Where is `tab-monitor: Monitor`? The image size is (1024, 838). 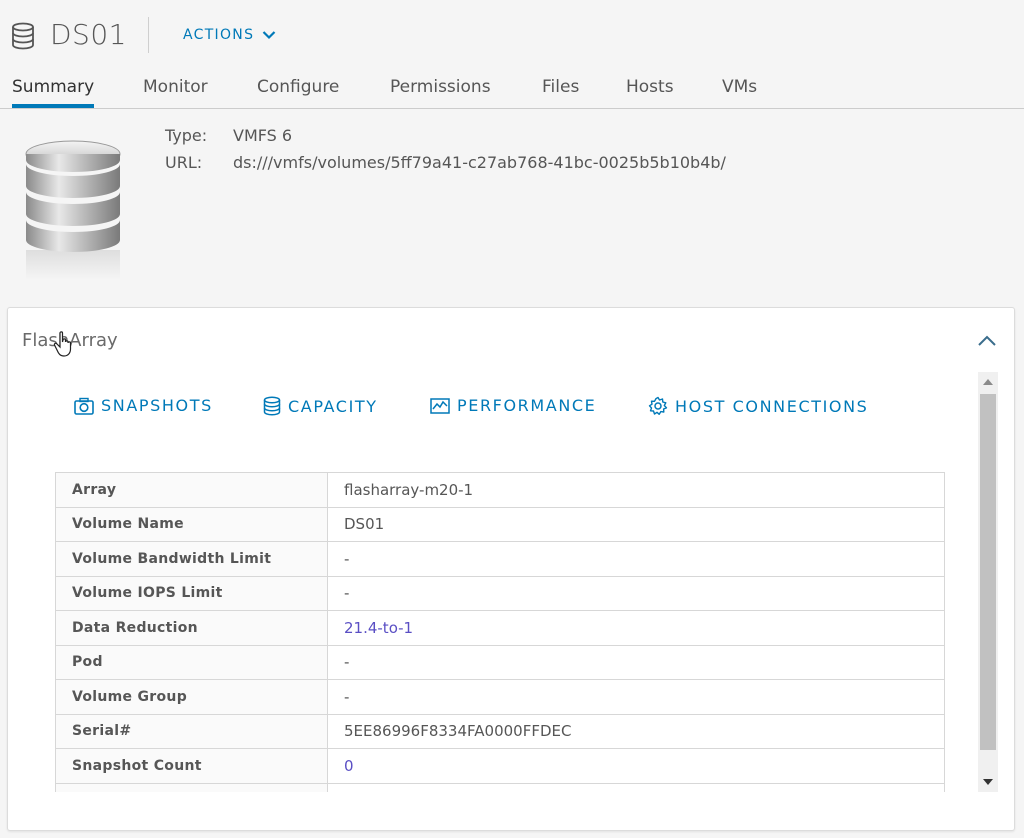
tab-monitor: Monitor is located at coordinates (175, 92).